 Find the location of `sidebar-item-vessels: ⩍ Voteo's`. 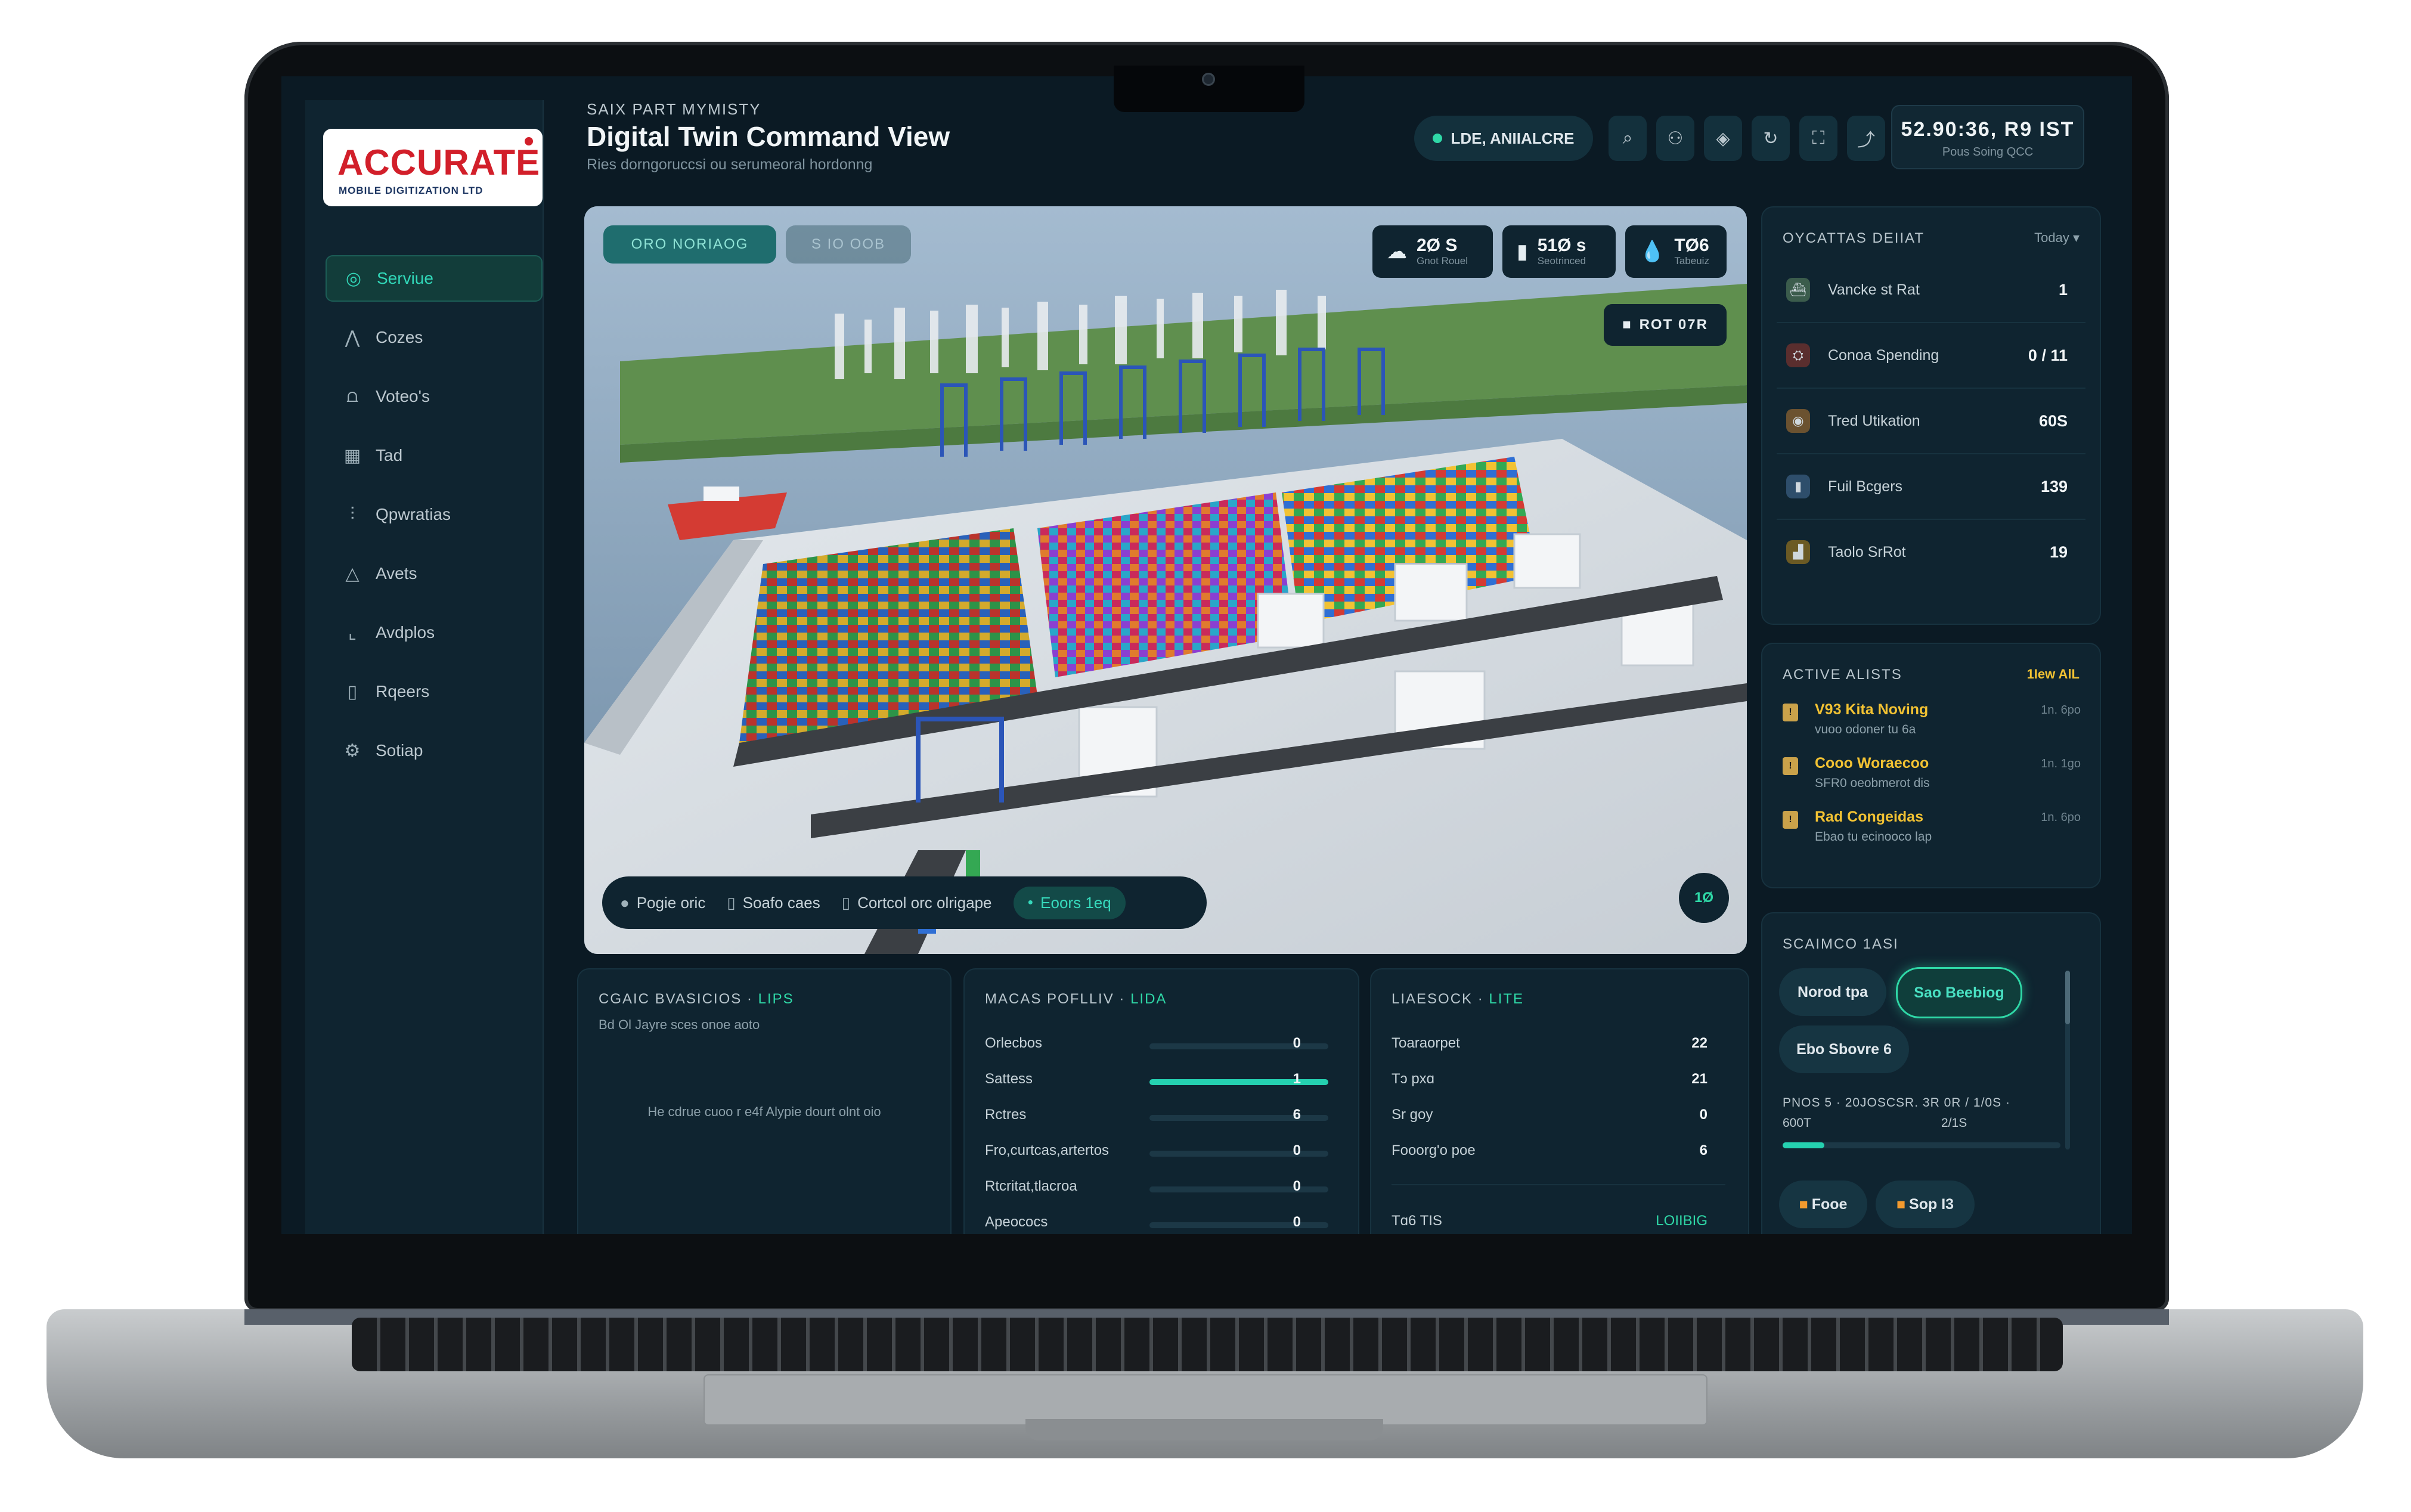

sidebar-item-vessels: ⩍ Voteo's is located at coordinates (435, 396).